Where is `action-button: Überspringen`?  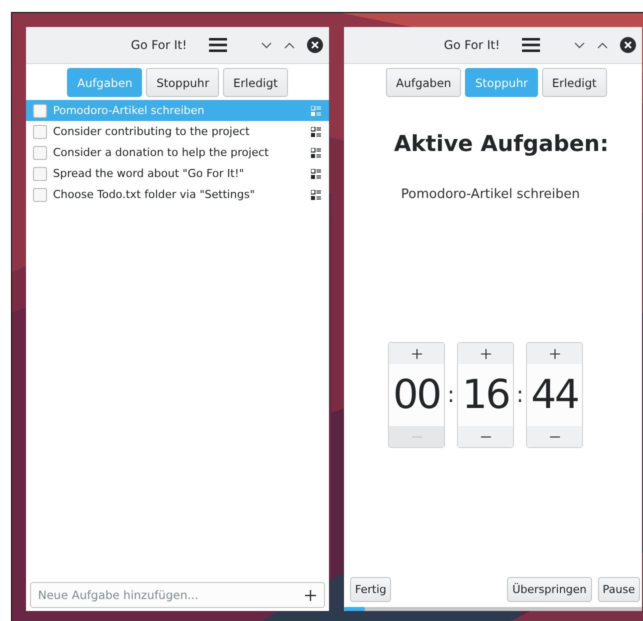
action-button: Überspringen is located at coordinates (549, 589).